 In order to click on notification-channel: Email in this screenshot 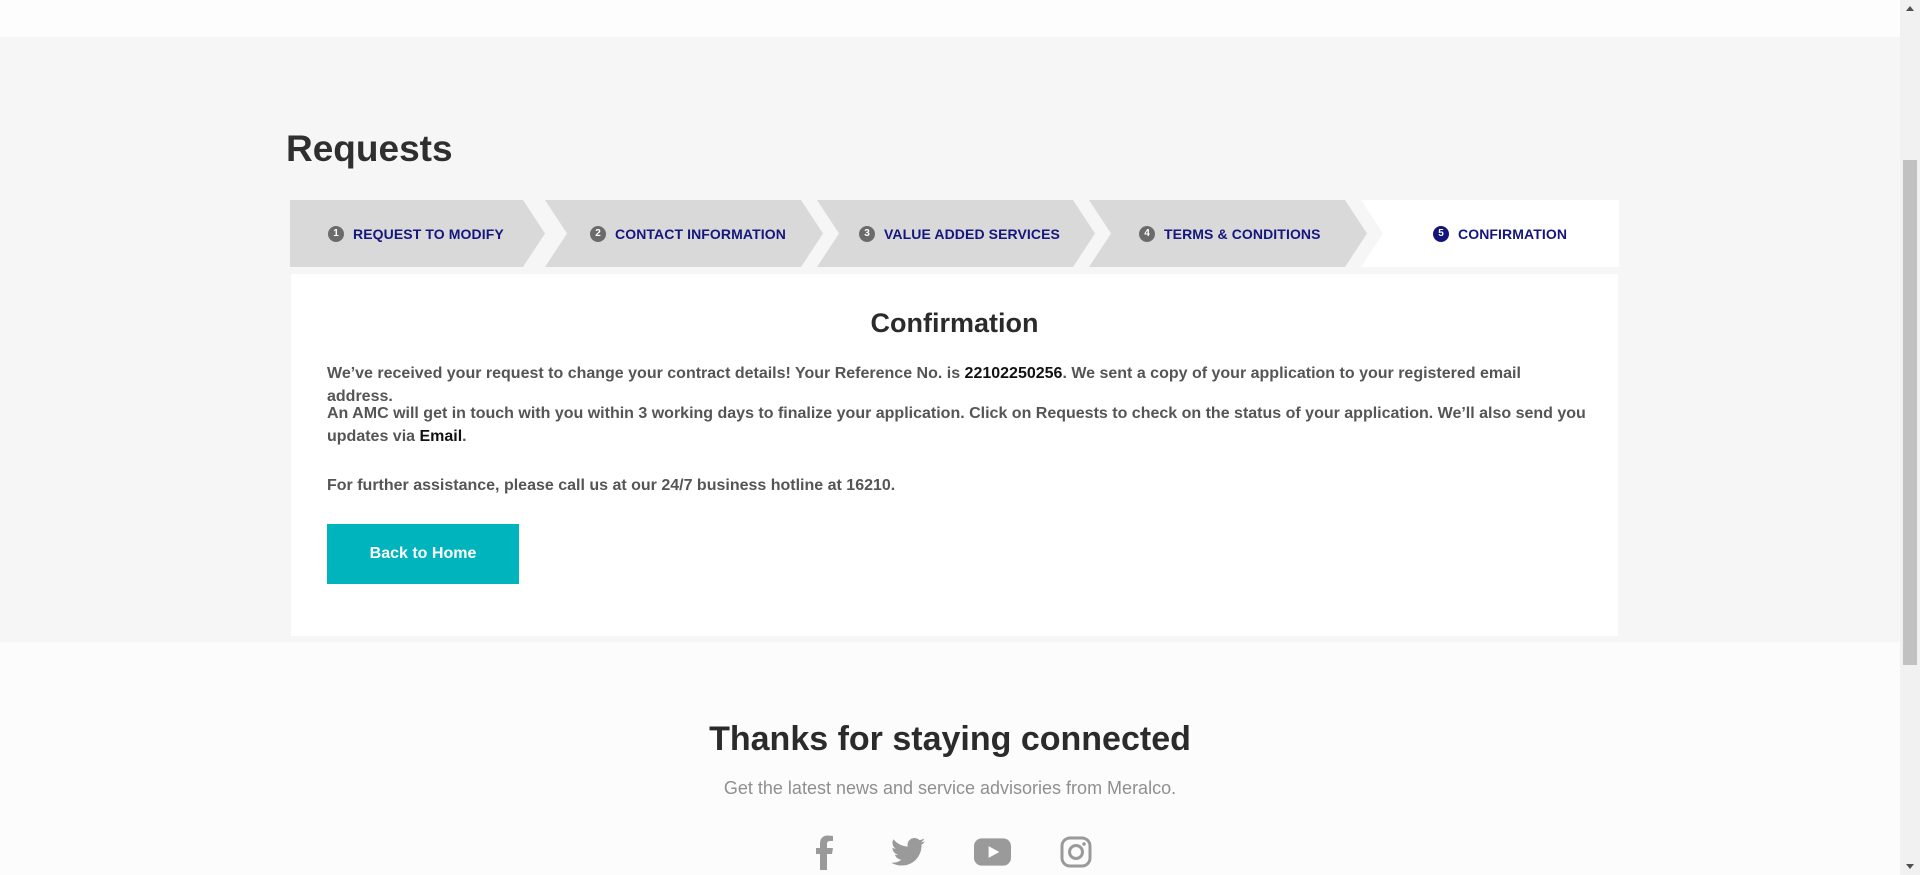, I will do `click(441, 436)`.